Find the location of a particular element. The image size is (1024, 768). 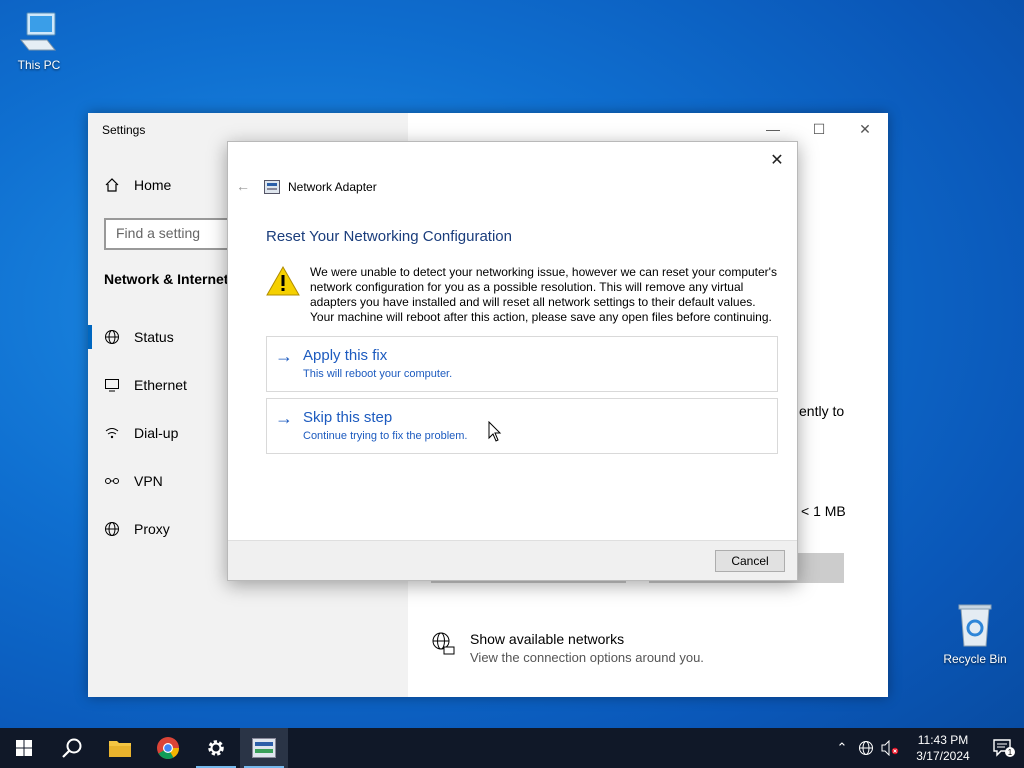

settings-title: Settings is located at coordinates (124, 130).